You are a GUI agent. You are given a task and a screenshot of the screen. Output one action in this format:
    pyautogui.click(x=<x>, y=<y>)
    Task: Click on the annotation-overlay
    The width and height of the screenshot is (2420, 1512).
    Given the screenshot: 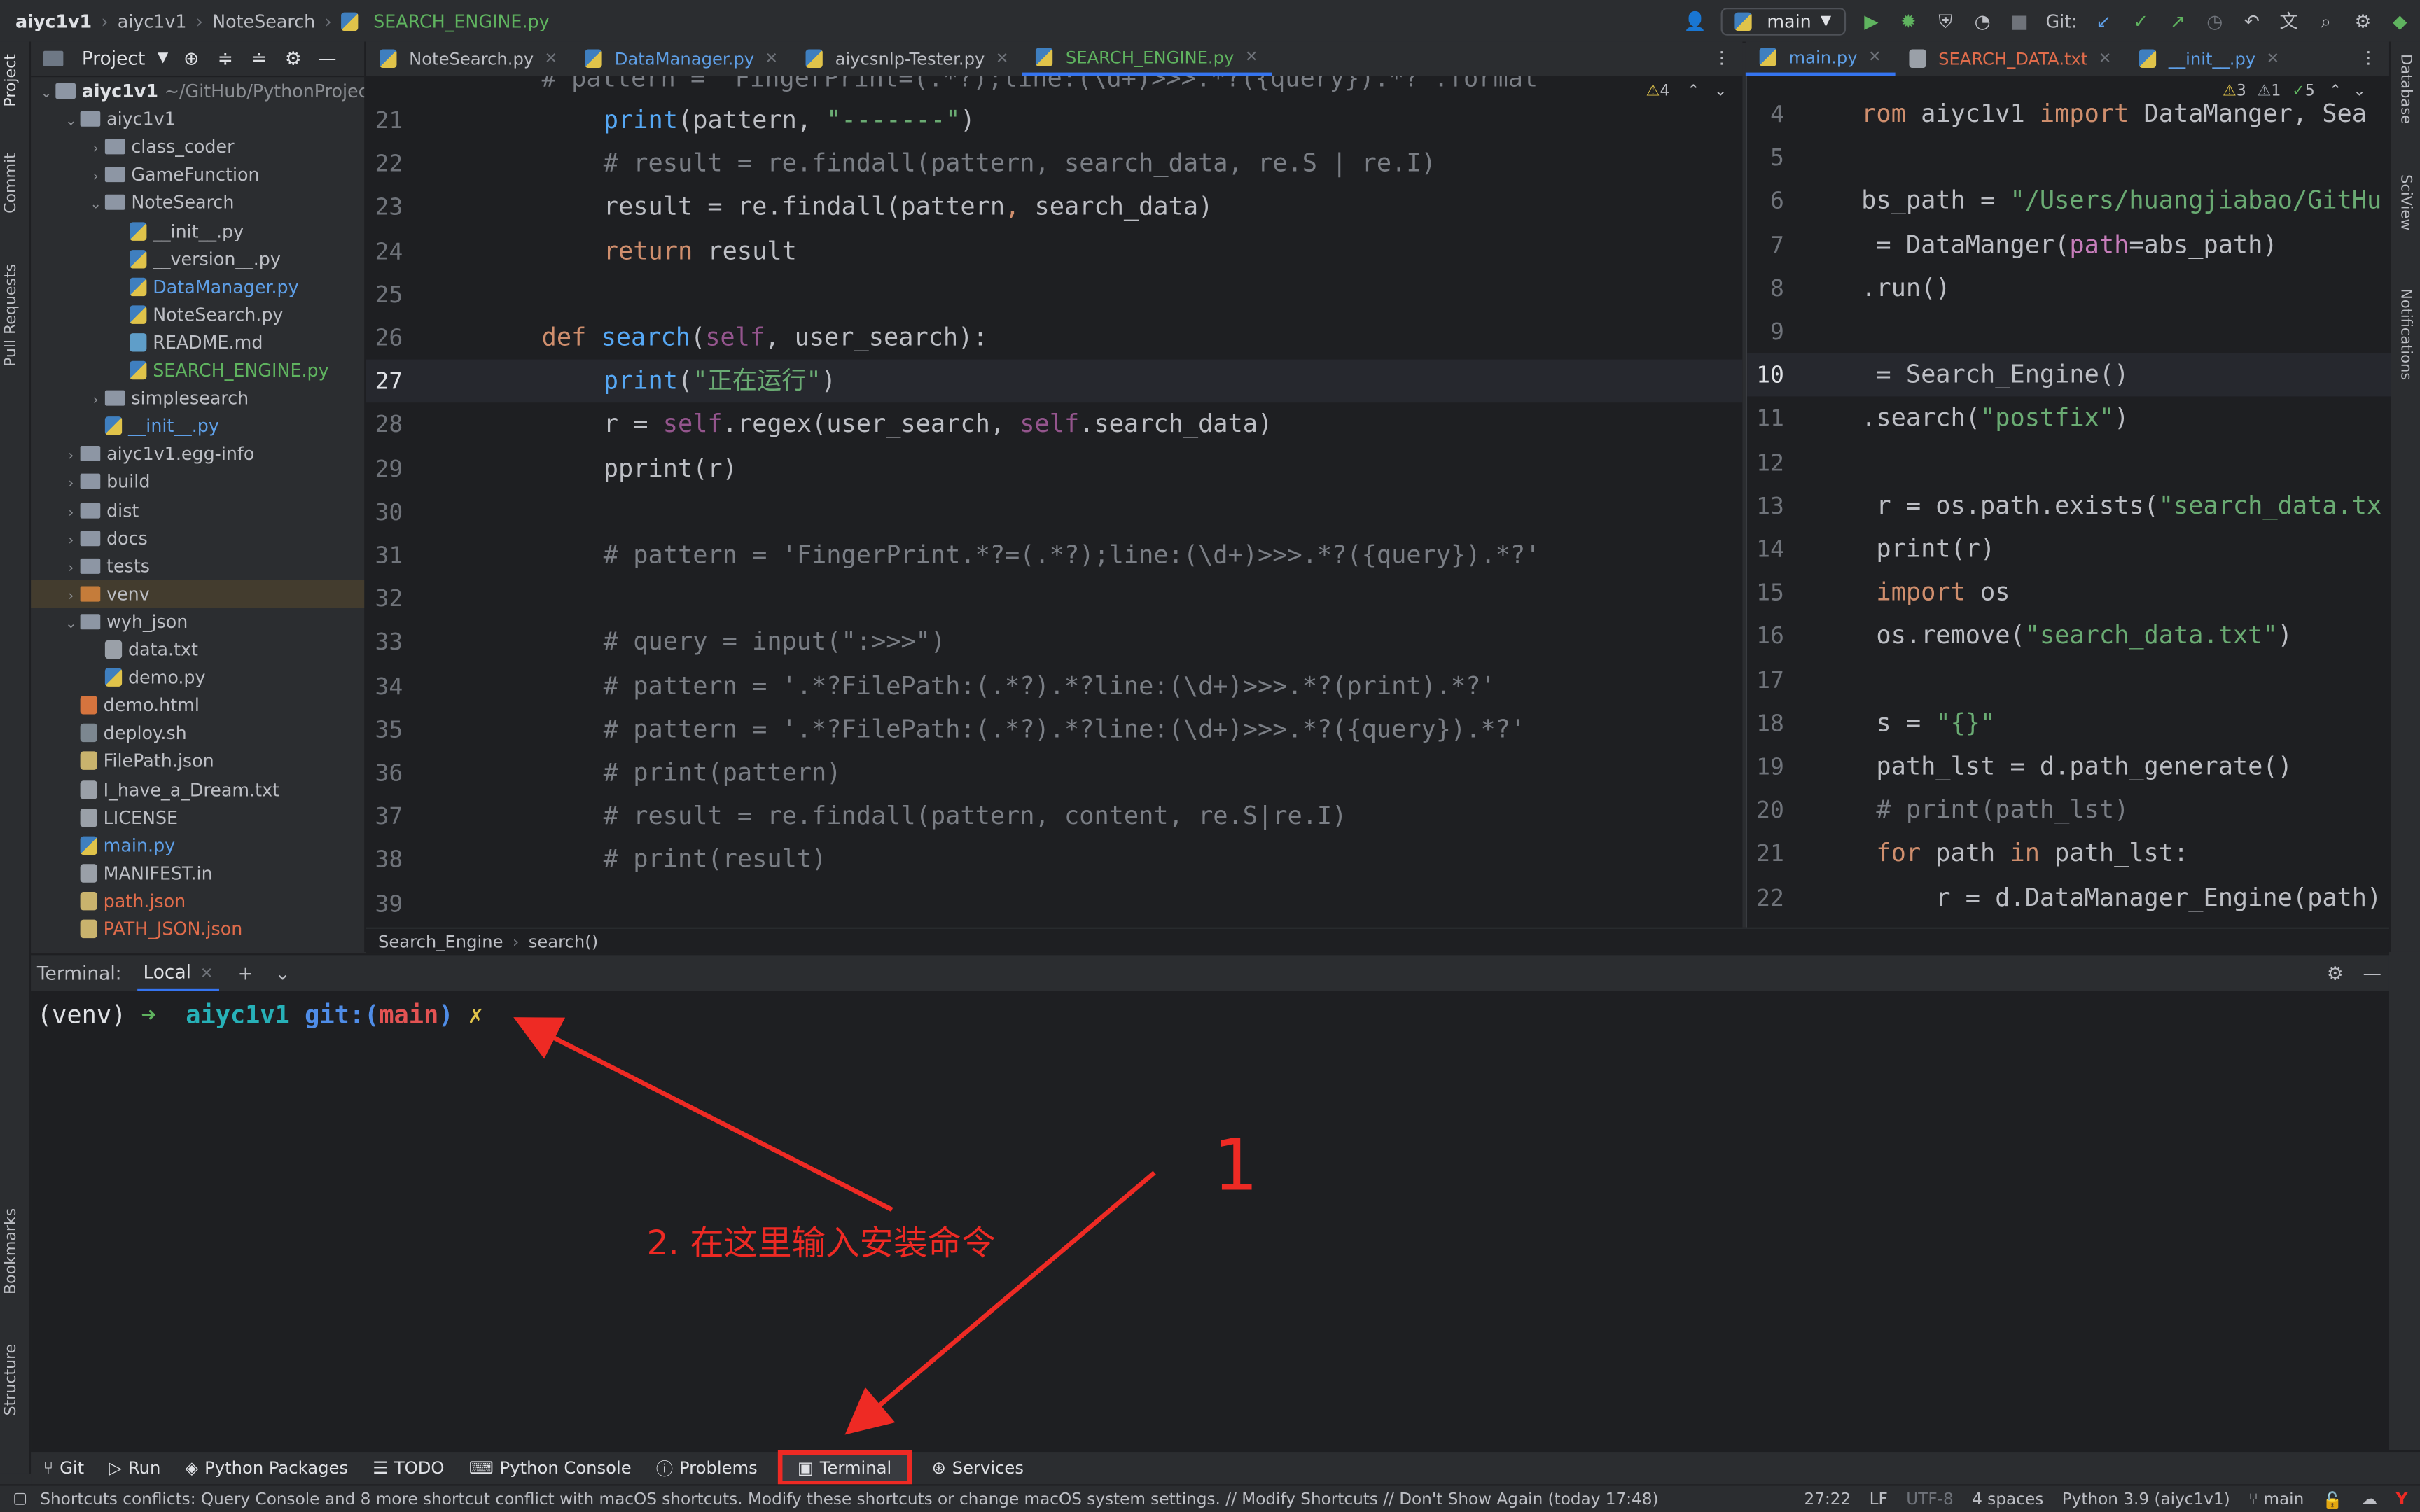 What is the action you would take?
    pyautogui.click(x=834, y=1226)
    